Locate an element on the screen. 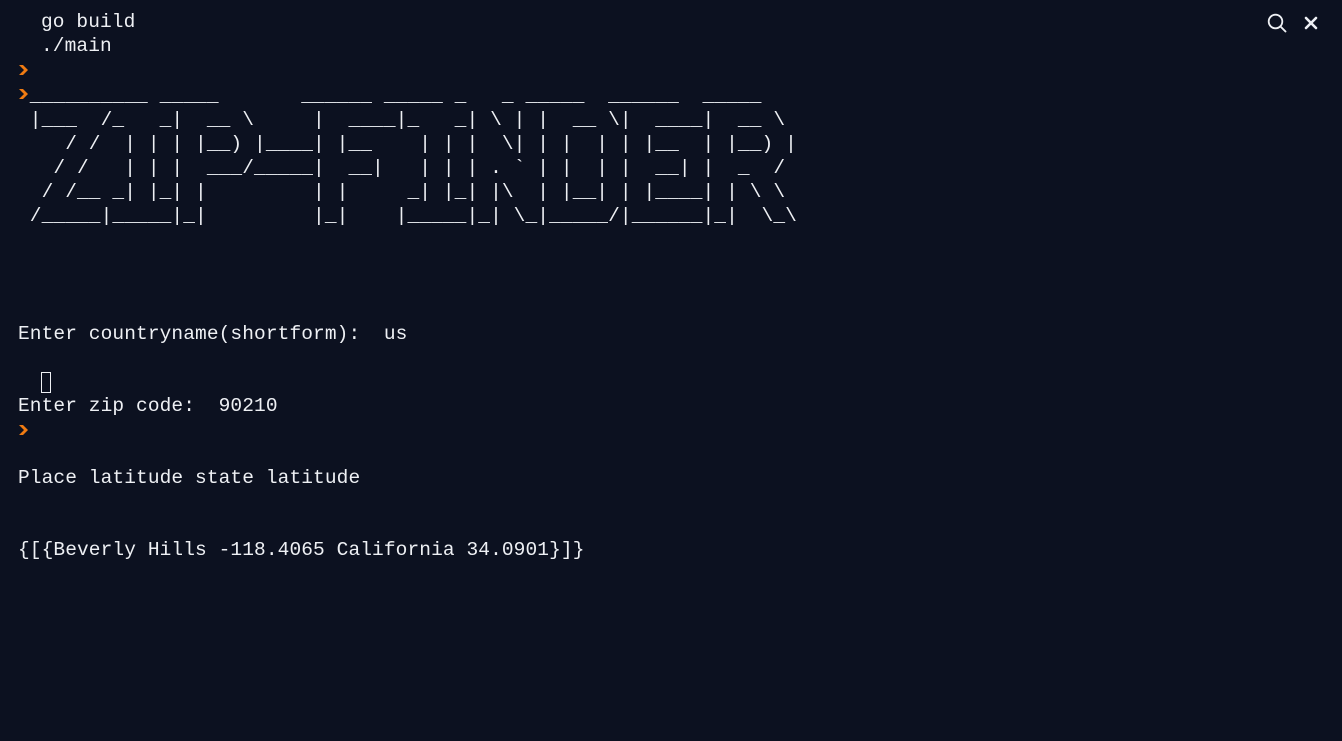  active-prompt-line is located at coordinates (34, 402).